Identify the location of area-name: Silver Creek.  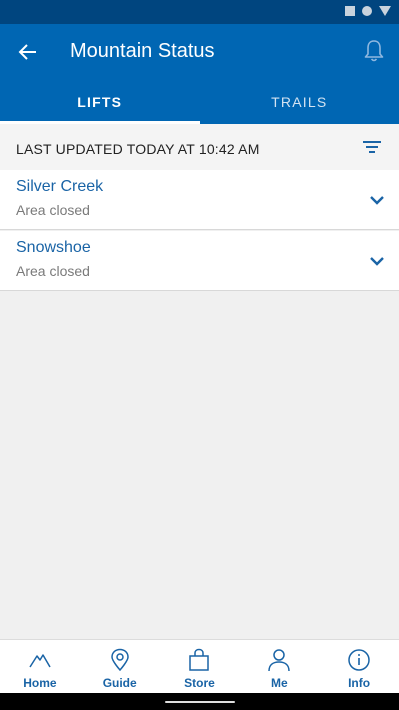
(60, 186).